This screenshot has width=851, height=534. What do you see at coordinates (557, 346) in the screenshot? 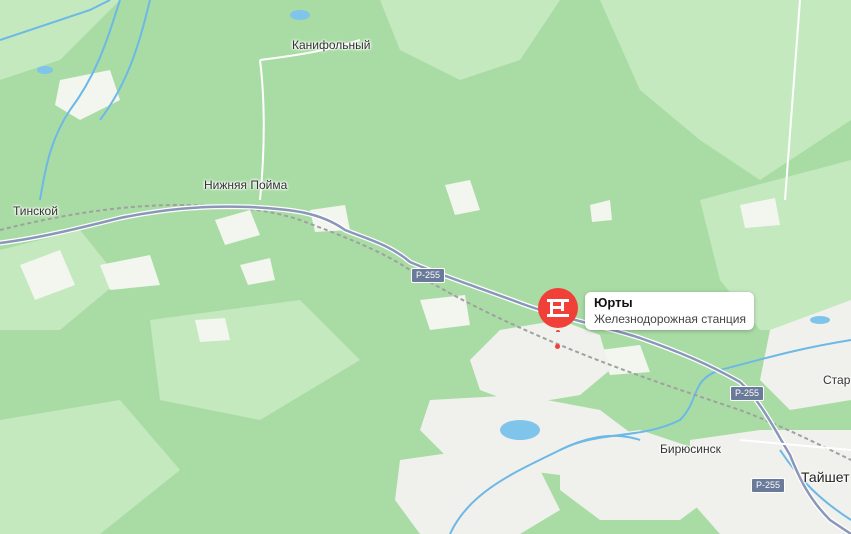
I see `pin-point` at bounding box center [557, 346].